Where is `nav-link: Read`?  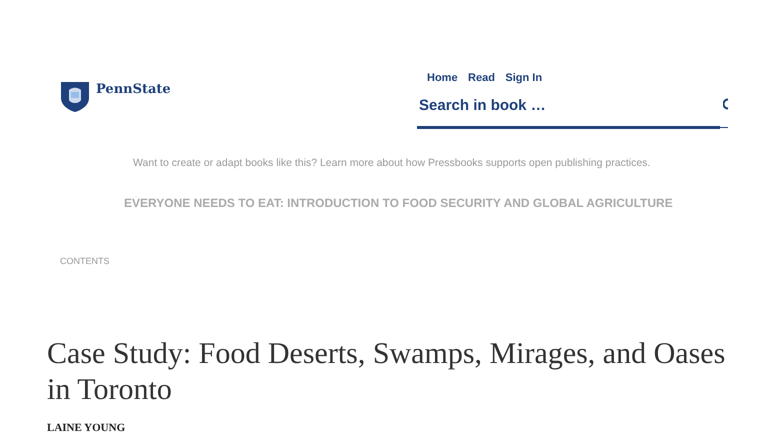 nav-link: Read is located at coordinates (481, 78).